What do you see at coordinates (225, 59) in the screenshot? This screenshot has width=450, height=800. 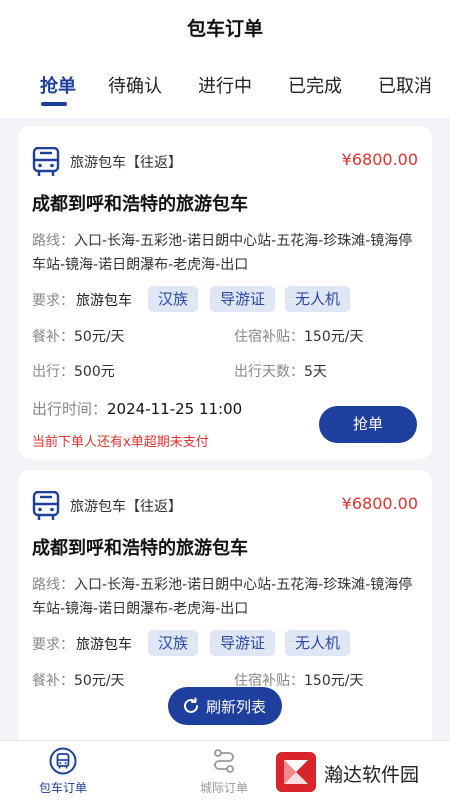 I see `header: 包车订单 抢单 待确认 进行中 已完成 已取消` at bounding box center [225, 59].